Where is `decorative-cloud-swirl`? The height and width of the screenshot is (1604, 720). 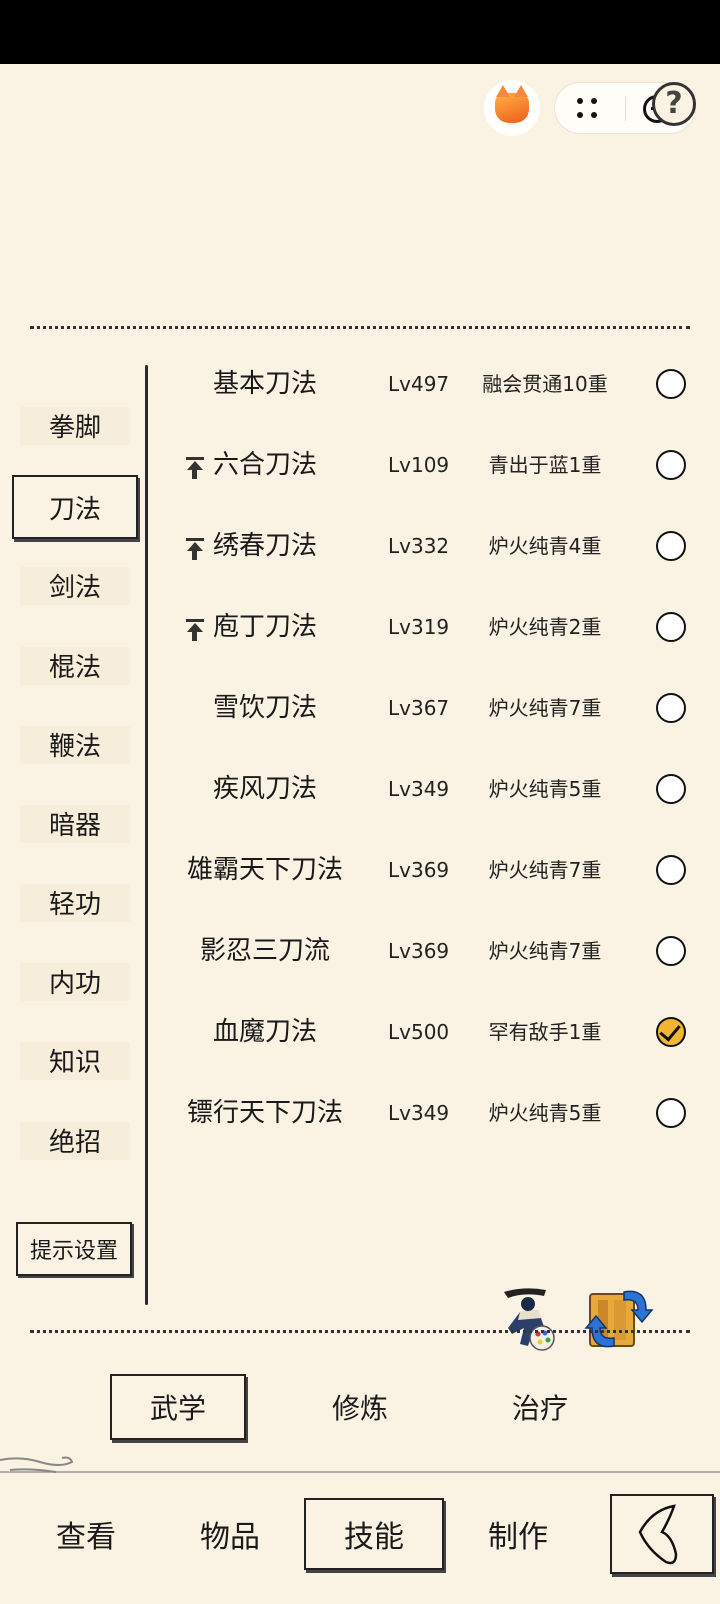
decorative-cloud-swirl is located at coordinates (37, 1464).